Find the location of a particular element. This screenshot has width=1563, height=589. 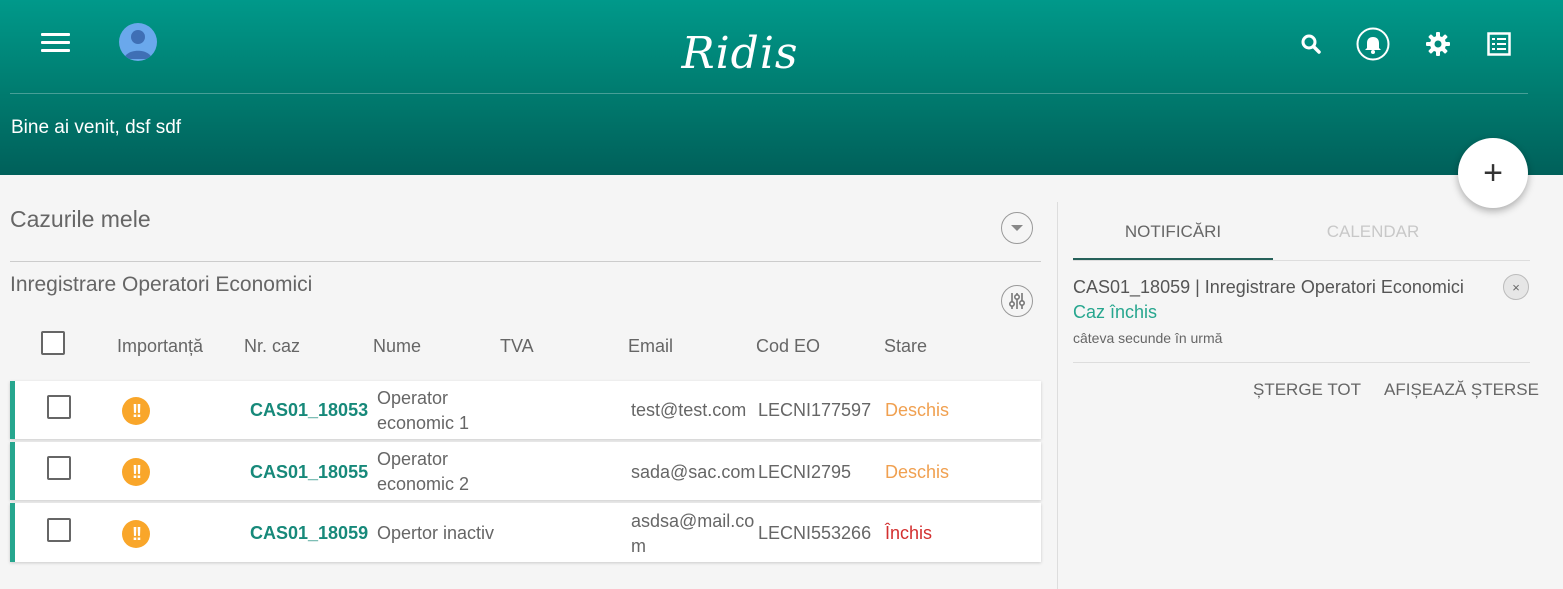

notification-divider is located at coordinates (1301, 362).